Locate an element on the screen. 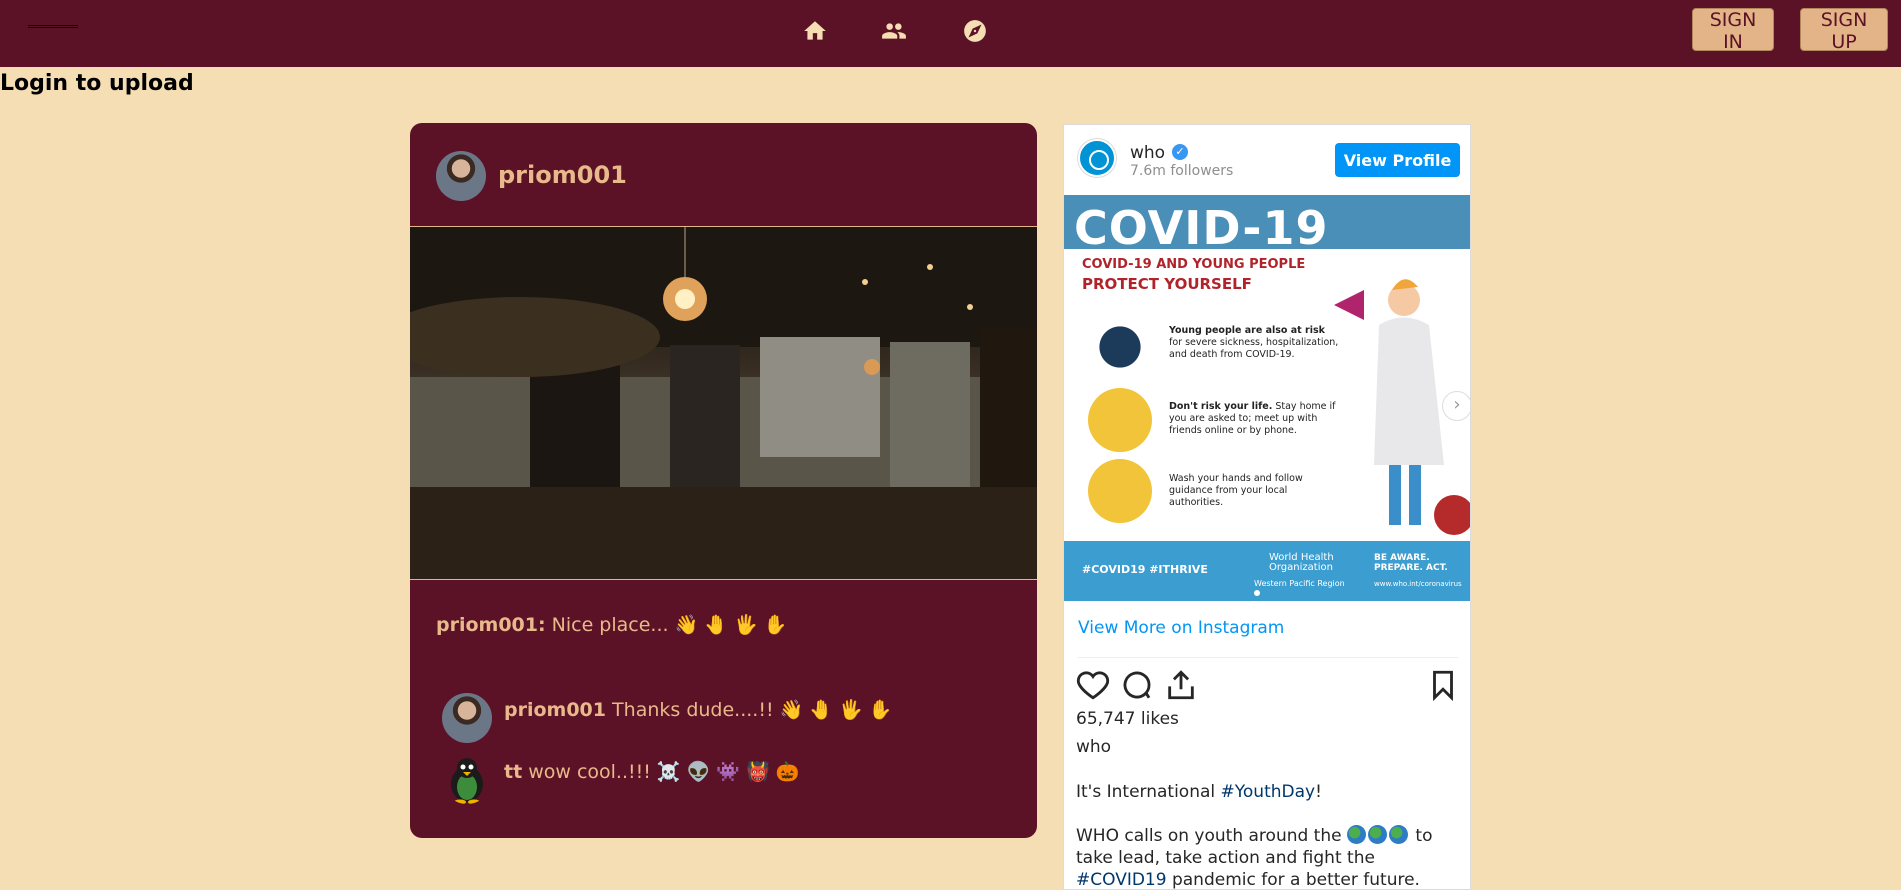 This screenshot has height=890, width=1901. post-caption: priom001: Nice place... 👋 🤚 🖐 ✋ is located at coordinates (611, 624).